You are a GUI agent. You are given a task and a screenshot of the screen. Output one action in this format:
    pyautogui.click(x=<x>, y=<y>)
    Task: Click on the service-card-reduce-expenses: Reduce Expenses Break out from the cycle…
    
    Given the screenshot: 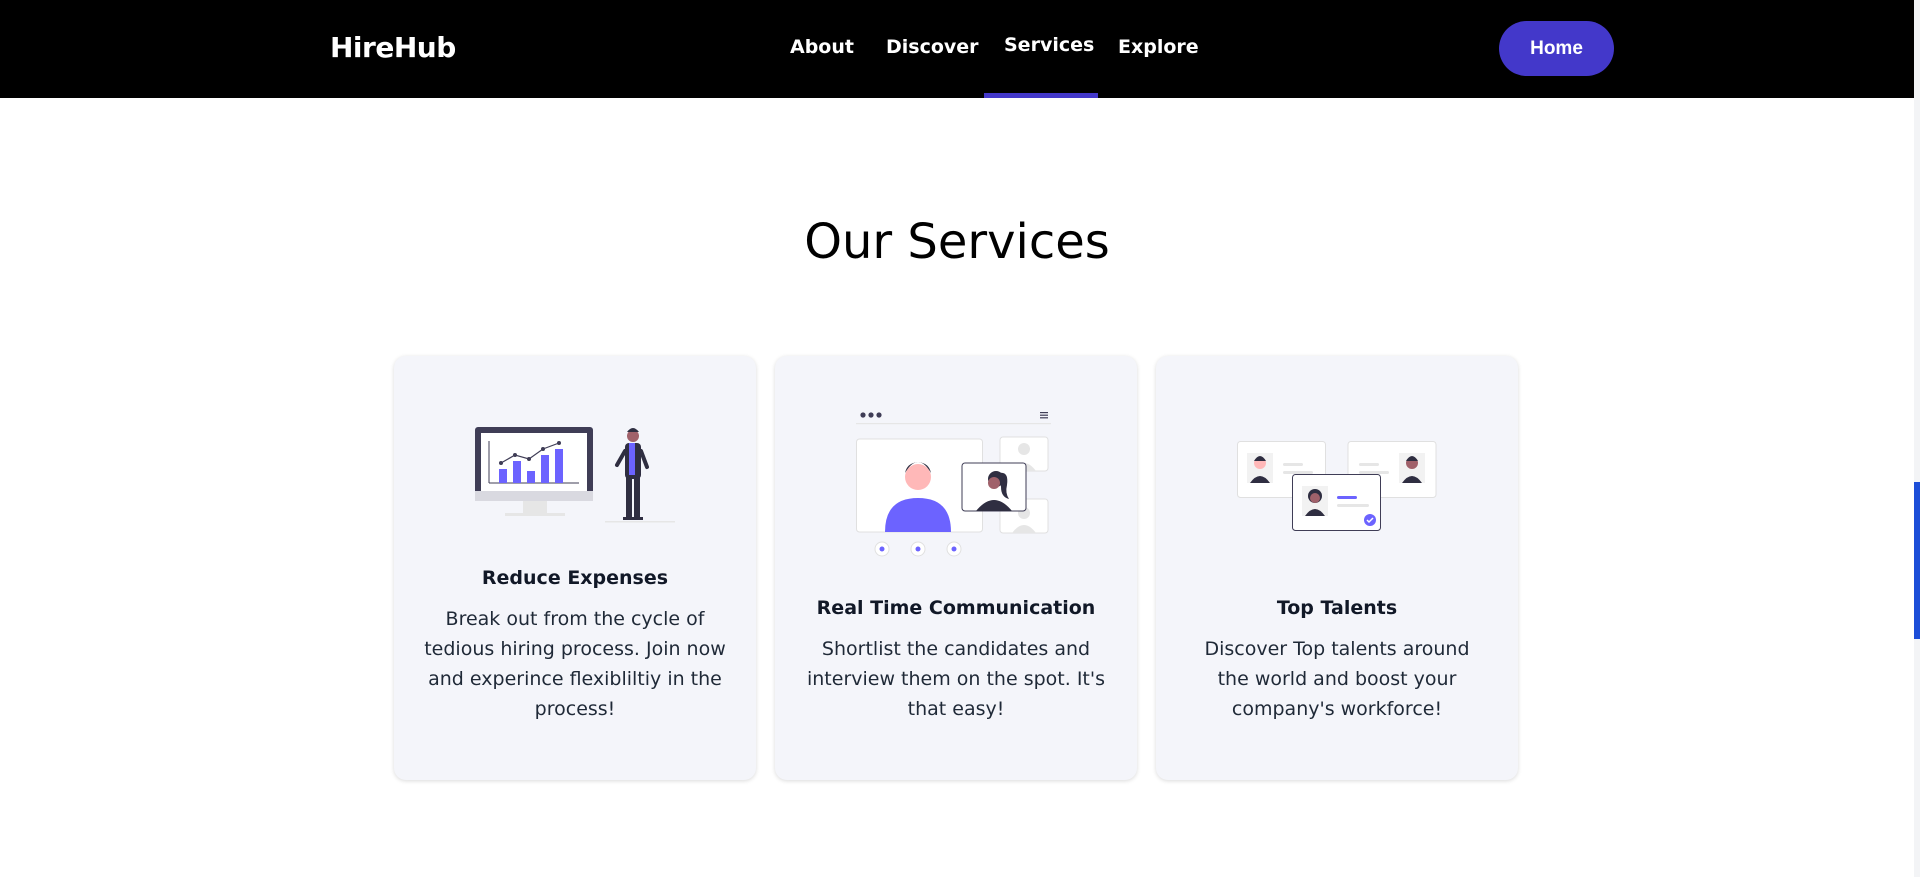 What is the action you would take?
    pyautogui.click(x=575, y=568)
    